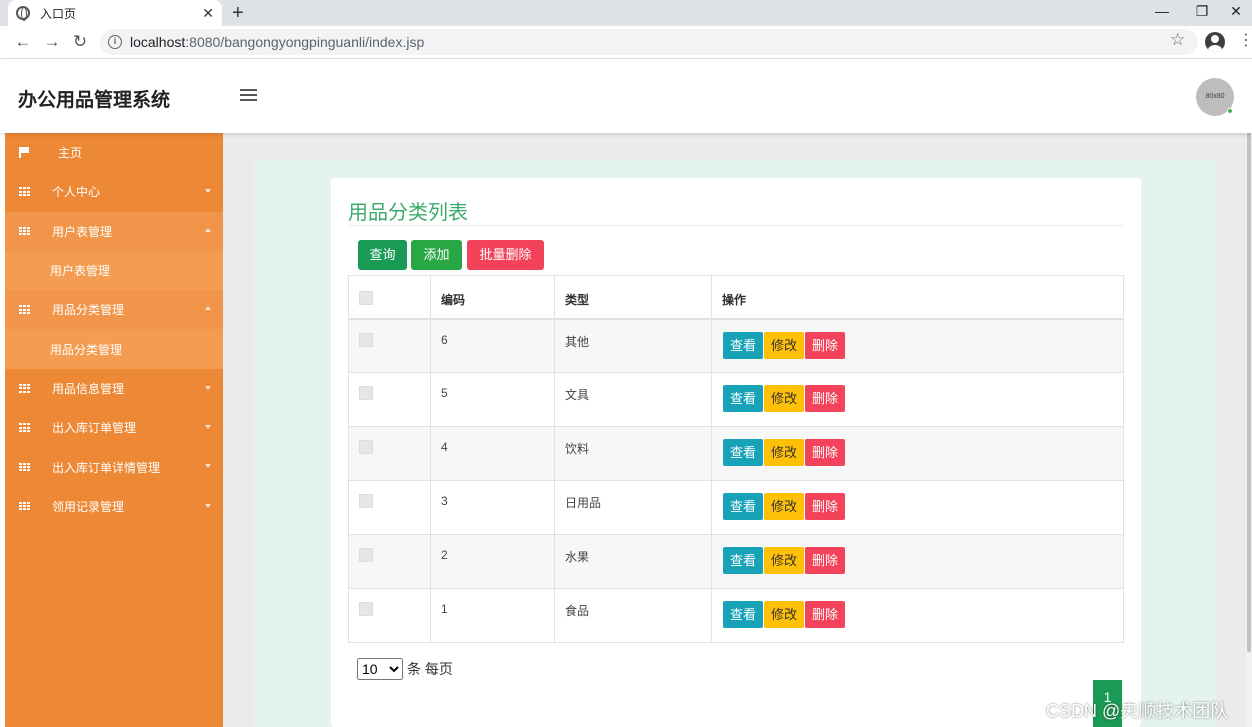 This screenshot has height=727, width=1252. I want to click on column-header-type: 类型, so click(633, 297).